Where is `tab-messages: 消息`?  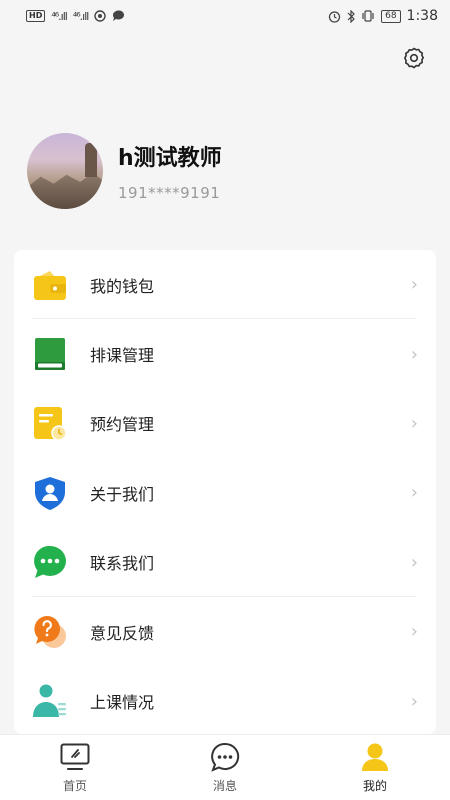 tab-messages: 消息 is located at coordinates (225, 767).